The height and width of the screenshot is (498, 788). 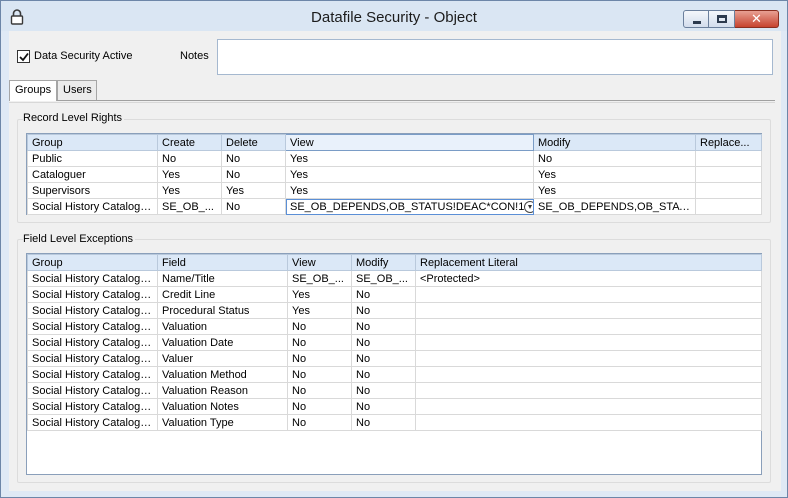 I want to click on column-header-replacement-literal: Replacement Literal, so click(x=588, y=262).